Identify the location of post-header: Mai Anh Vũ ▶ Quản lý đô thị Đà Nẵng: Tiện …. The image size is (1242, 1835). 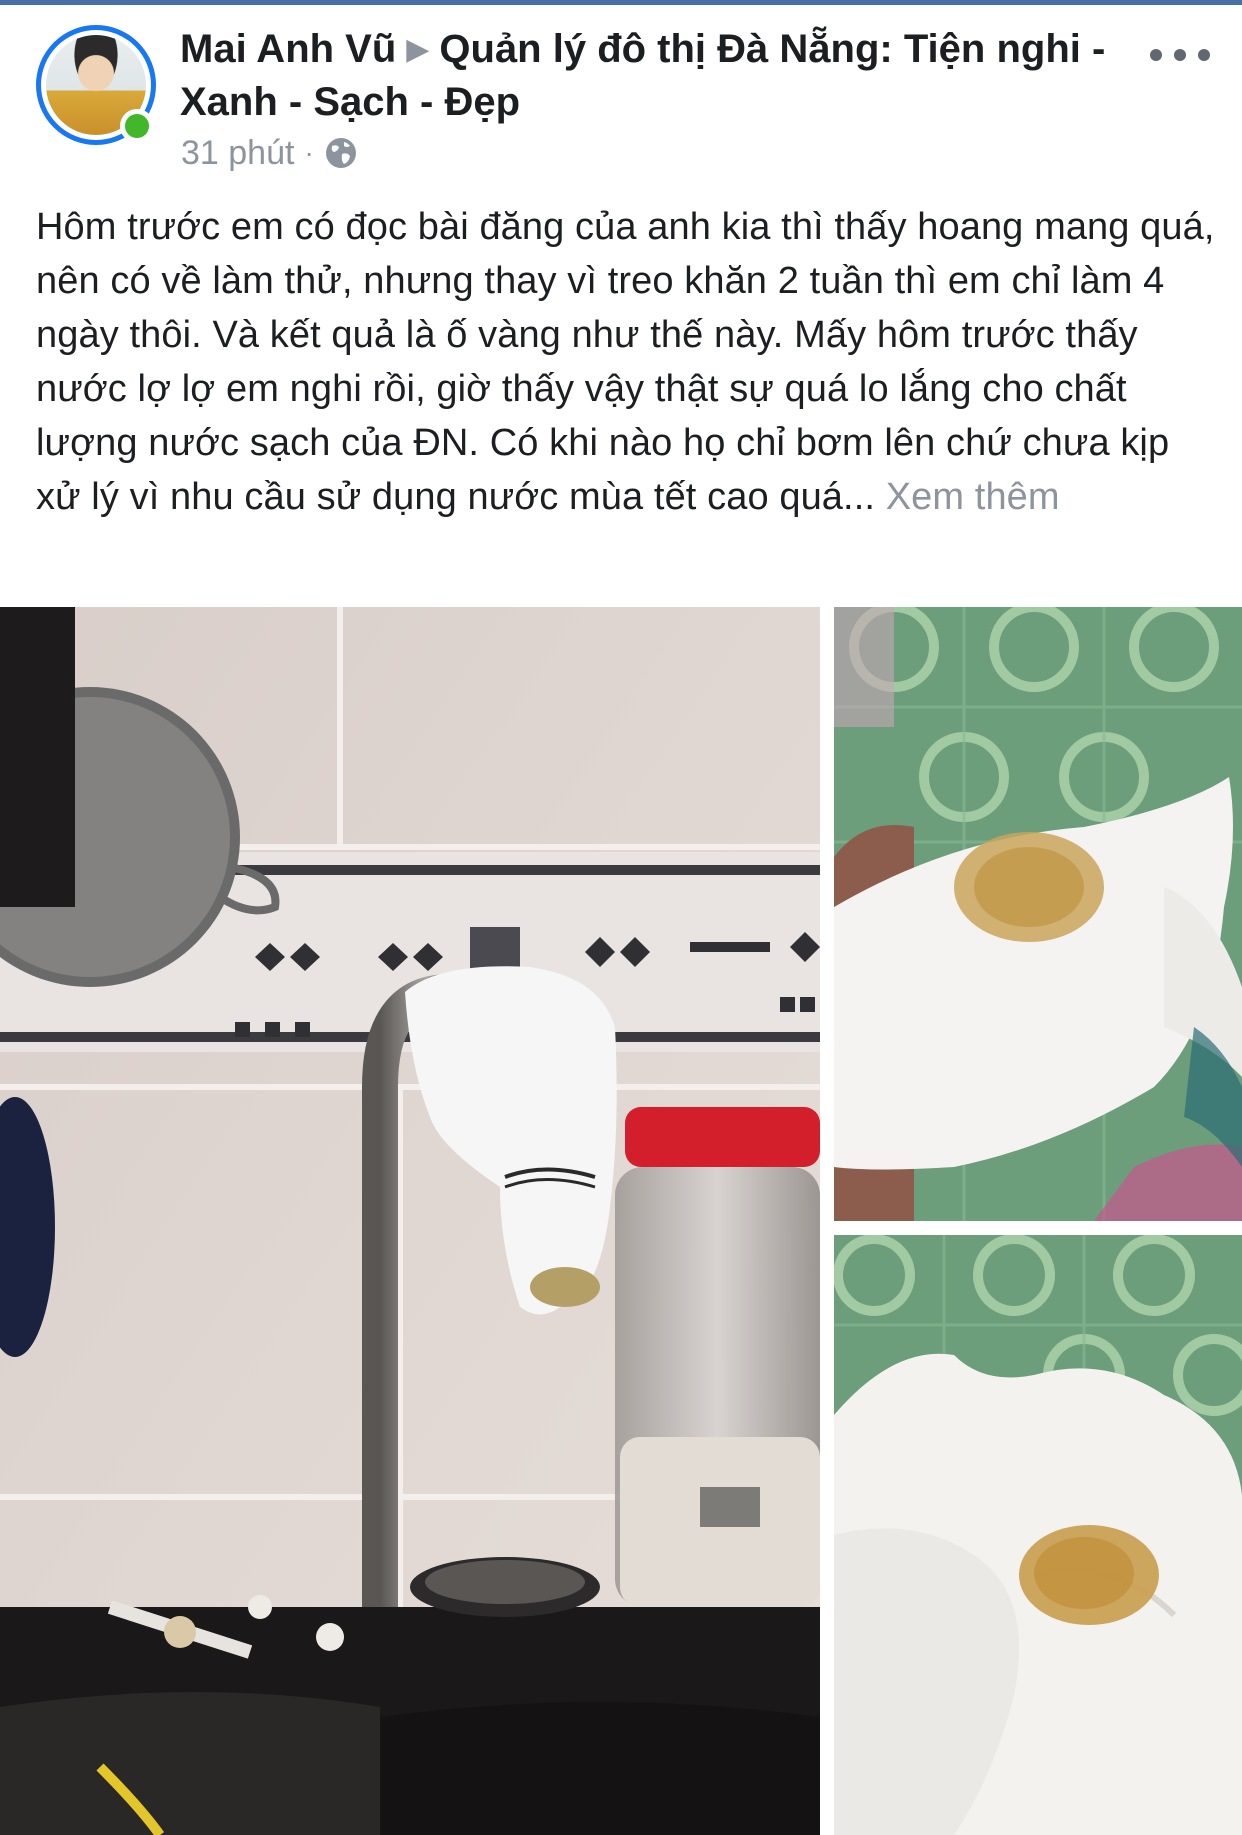
(621, 92).